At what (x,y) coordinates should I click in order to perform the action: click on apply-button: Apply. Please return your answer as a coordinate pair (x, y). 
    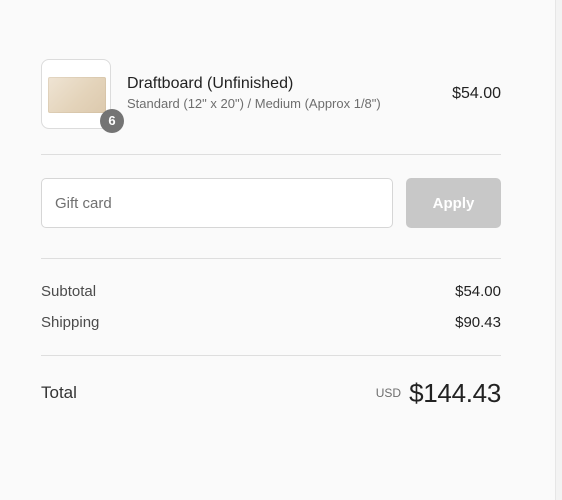
    Looking at the image, I should click on (453, 203).